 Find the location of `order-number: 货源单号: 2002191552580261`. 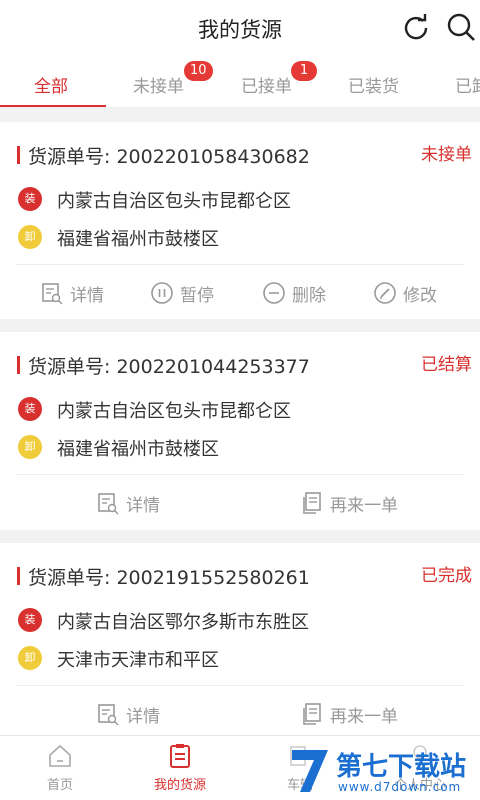

order-number: 货源单号: 2002191552580261 is located at coordinates (169, 578).